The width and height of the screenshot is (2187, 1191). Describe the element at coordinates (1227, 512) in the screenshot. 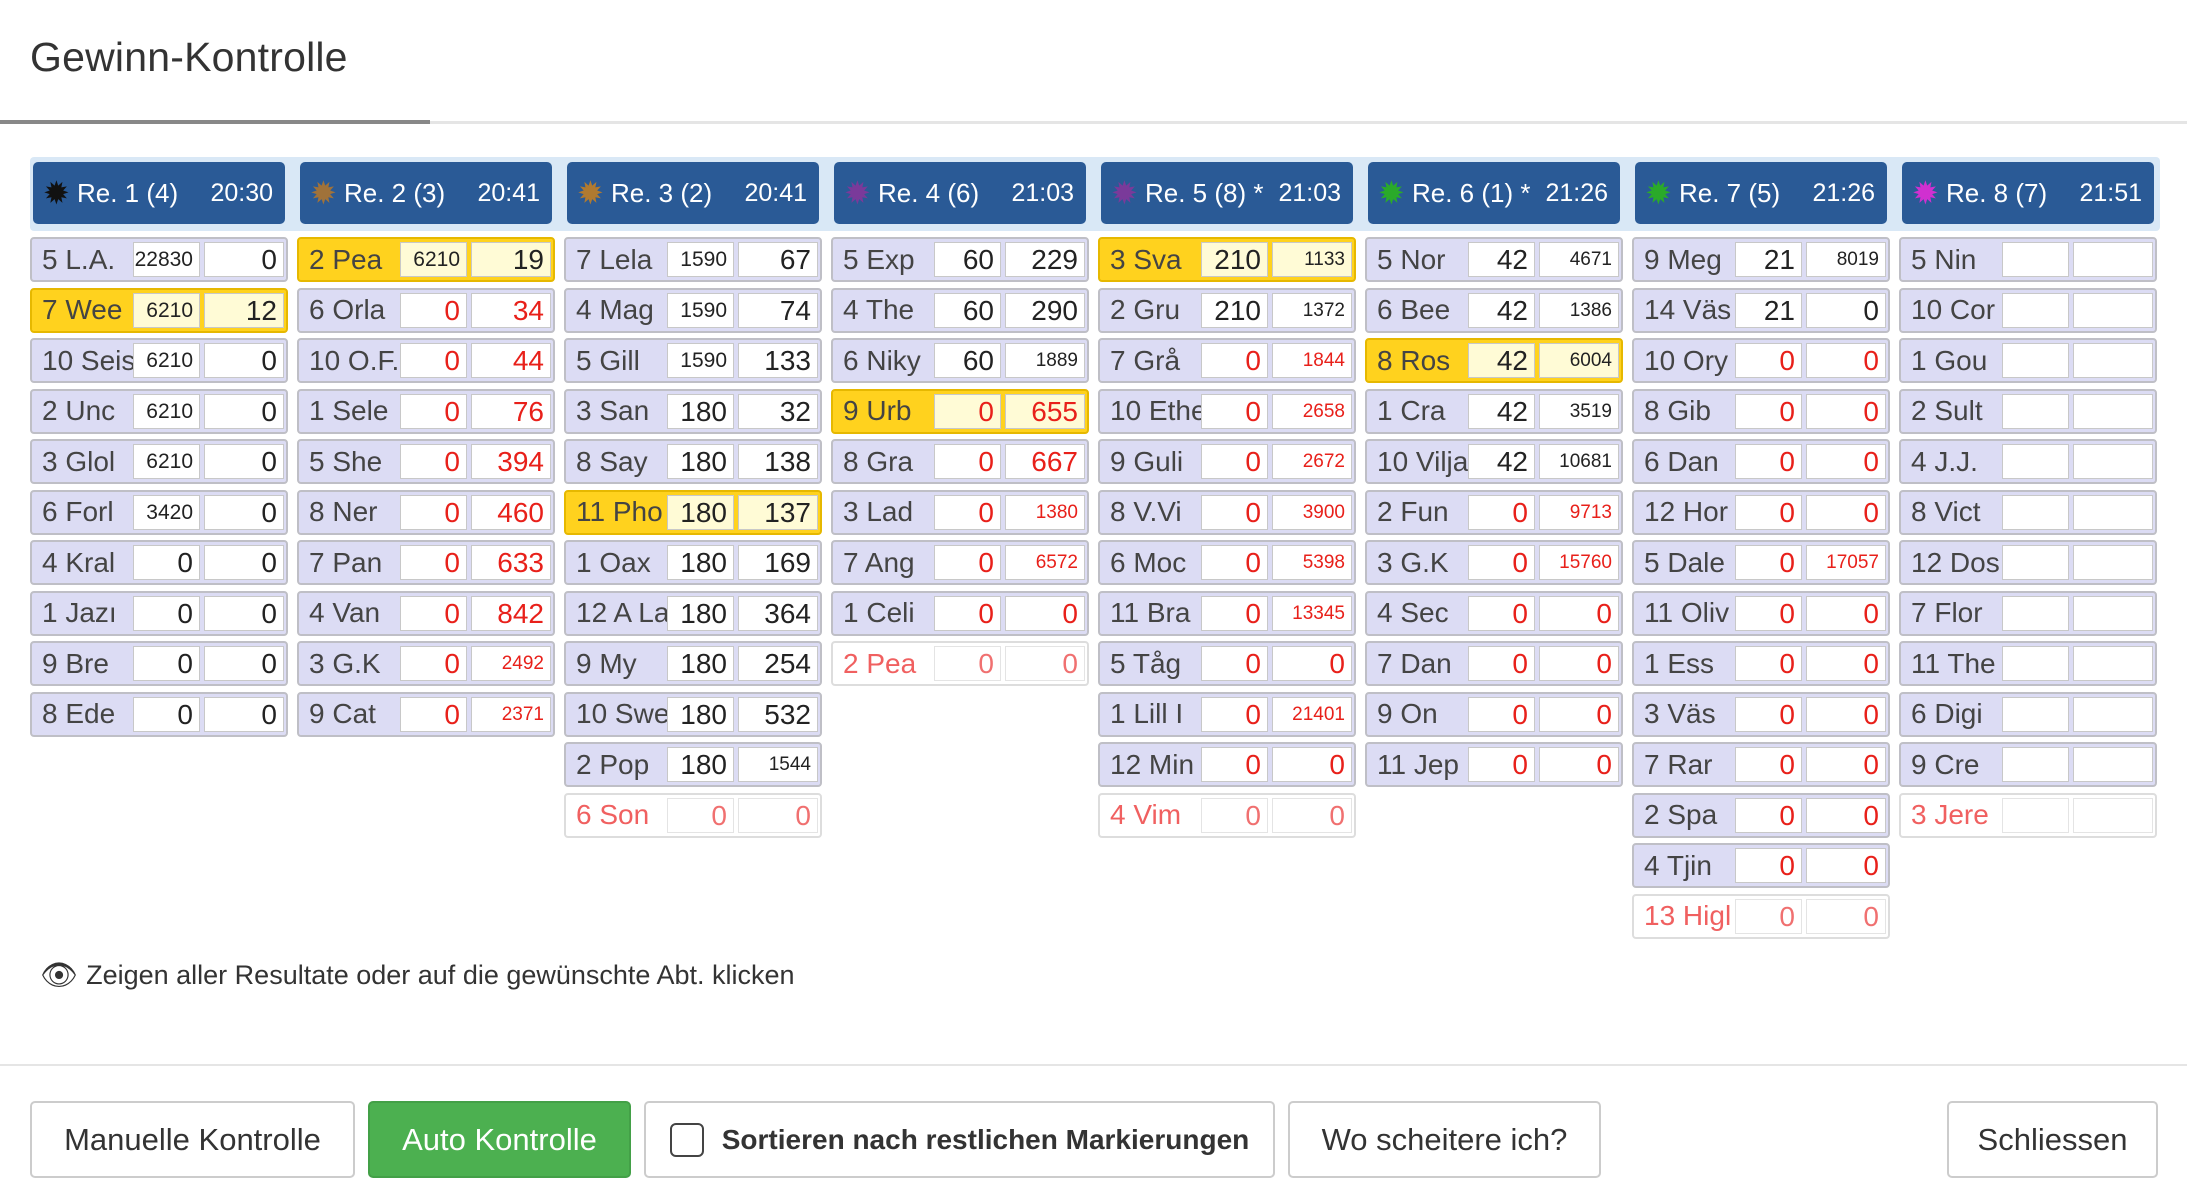

I see `horse-row: 8 V.Vi 0 3900` at that location.